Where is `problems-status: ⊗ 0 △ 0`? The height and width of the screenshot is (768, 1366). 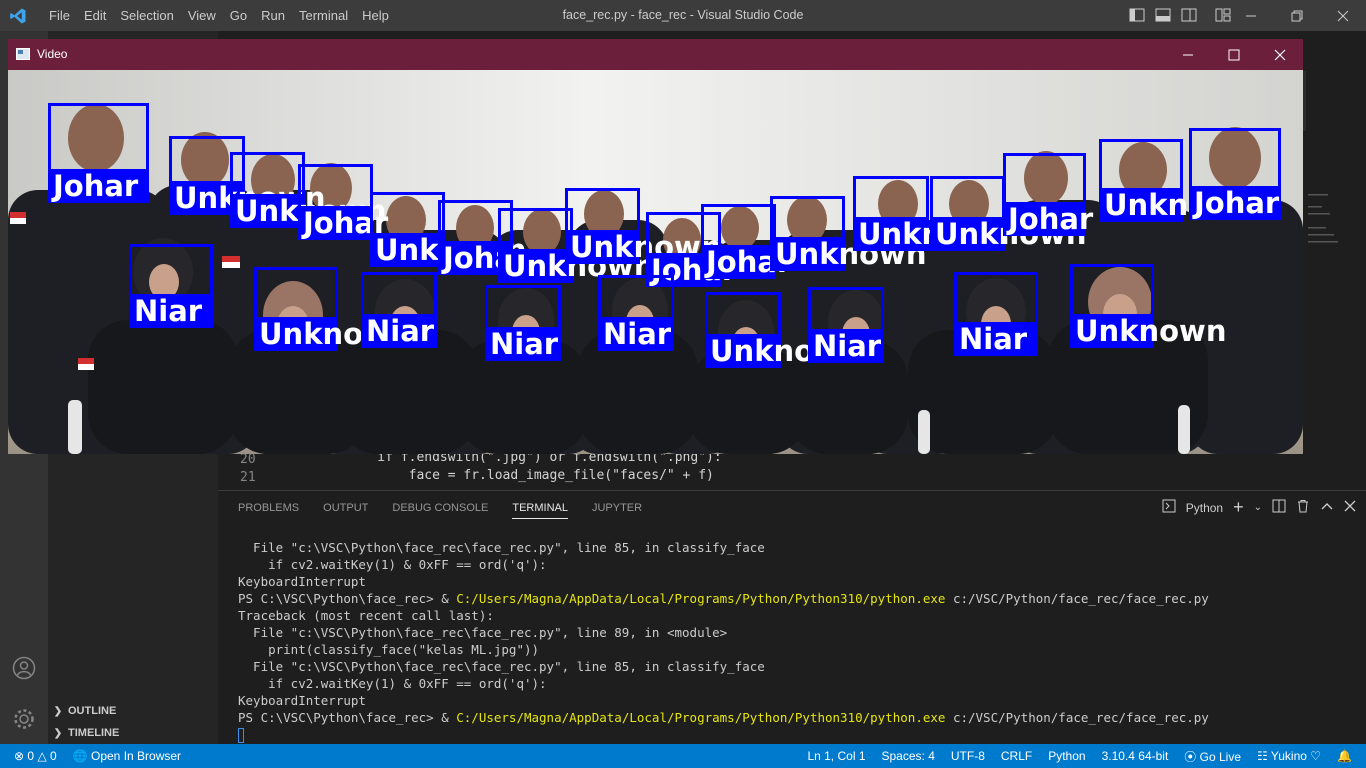
problems-status: ⊗ 0 △ 0 is located at coordinates (35, 756).